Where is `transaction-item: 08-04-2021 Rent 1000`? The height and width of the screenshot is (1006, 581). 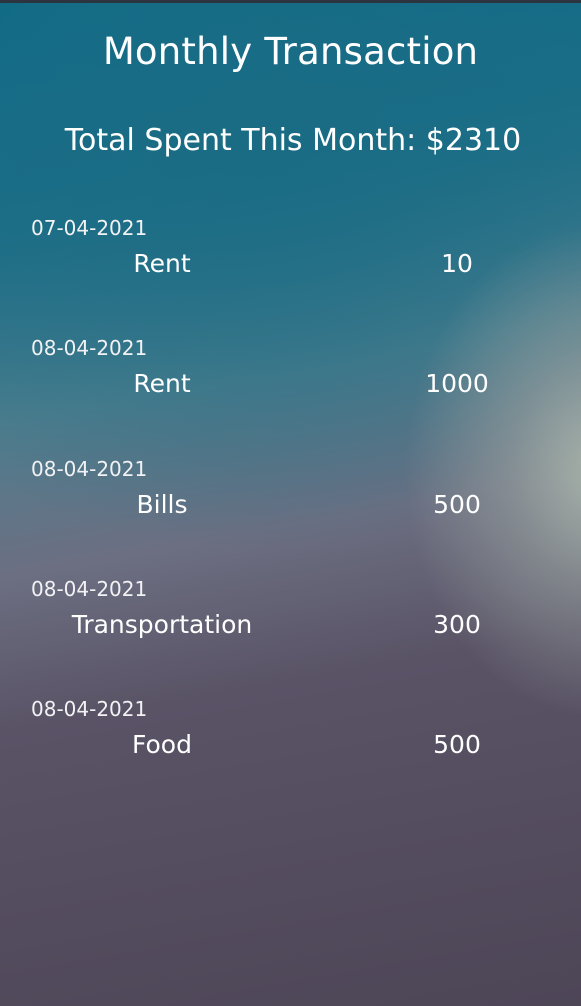 transaction-item: 08-04-2021 Rent 1000 is located at coordinates (290, 393).